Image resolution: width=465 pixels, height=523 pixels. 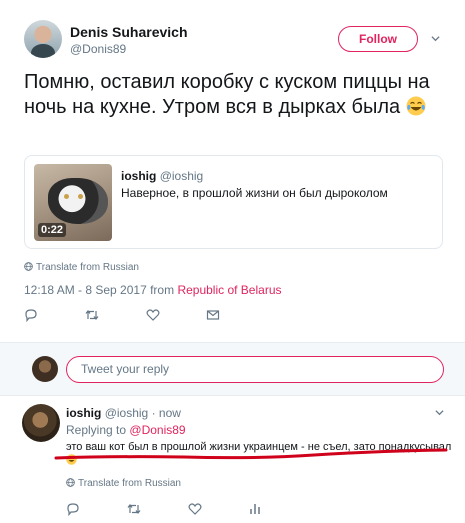 I want to click on reply-author-avatar, so click(x=41, y=423).